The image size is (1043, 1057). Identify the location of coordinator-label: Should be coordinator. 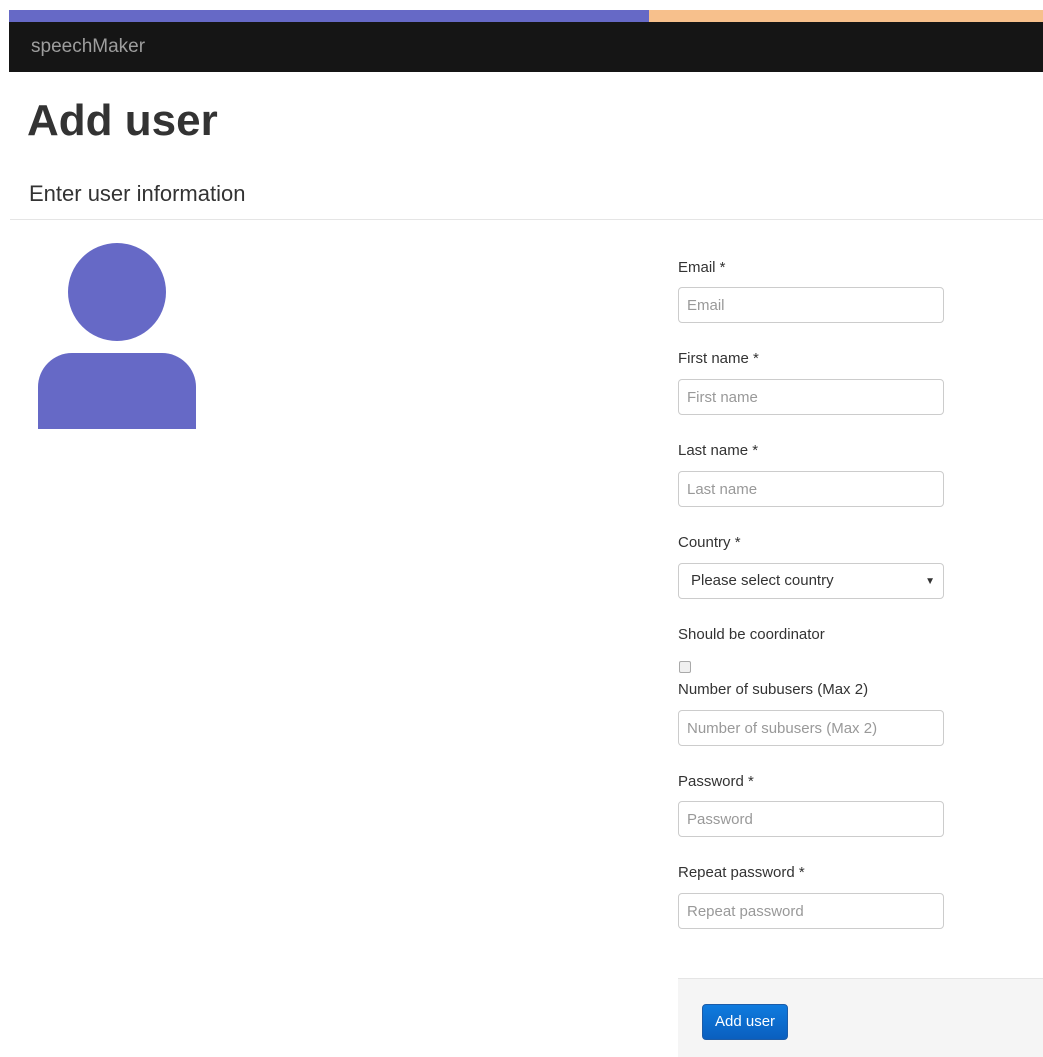
(751, 634).